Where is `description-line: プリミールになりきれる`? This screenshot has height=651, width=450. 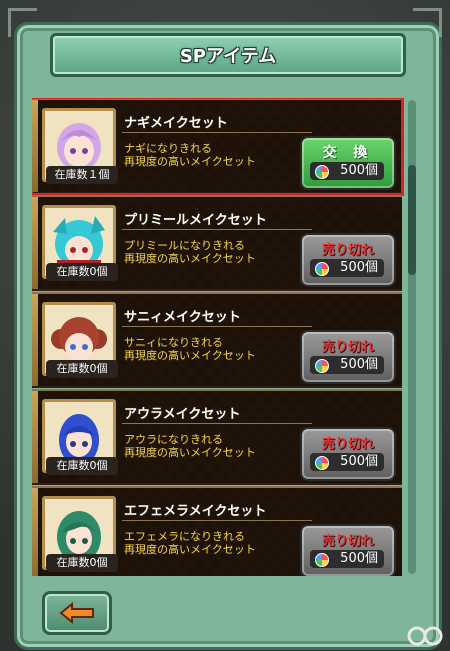
description-line: プリミールになりきれる is located at coordinates (184, 245).